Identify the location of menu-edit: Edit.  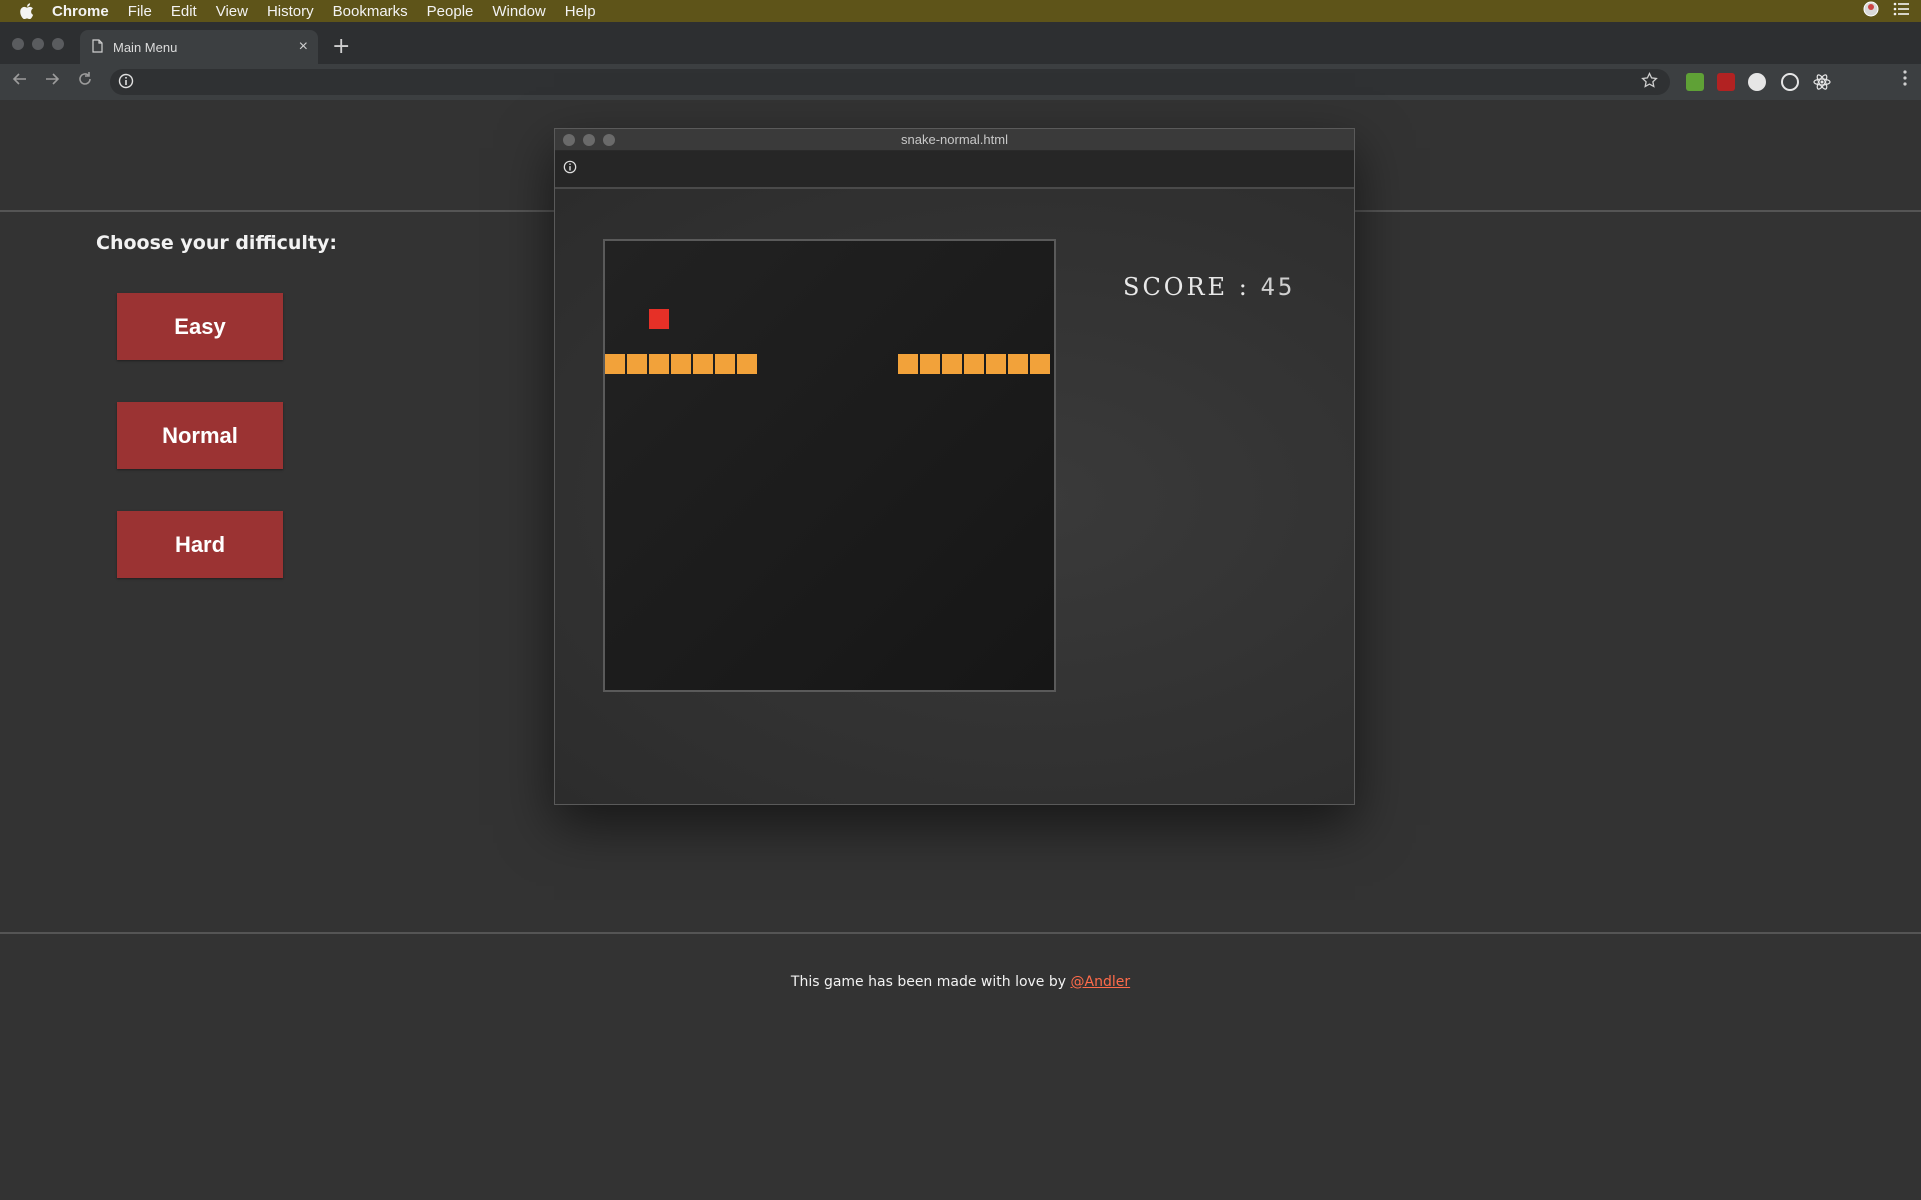
(184, 11).